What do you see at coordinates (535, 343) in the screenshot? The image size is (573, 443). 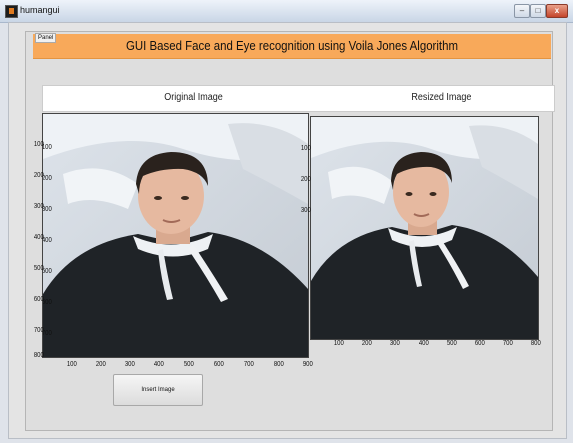 I see `res-x-tick-label-800: 800` at bounding box center [535, 343].